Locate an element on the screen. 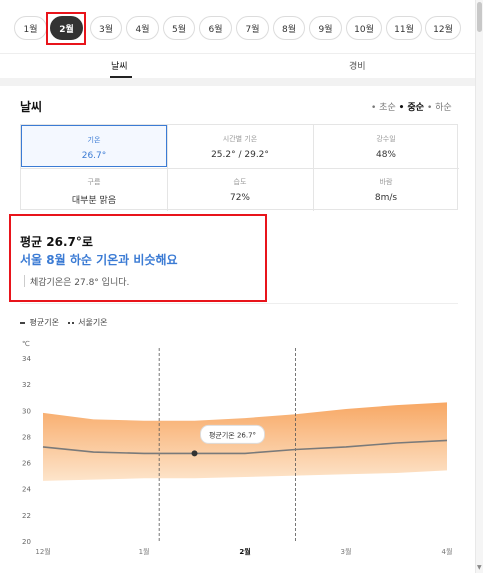 This screenshot has width=483, height=573. weather-cell-humidity: 습도 72% is located at coordinates (240, 189).